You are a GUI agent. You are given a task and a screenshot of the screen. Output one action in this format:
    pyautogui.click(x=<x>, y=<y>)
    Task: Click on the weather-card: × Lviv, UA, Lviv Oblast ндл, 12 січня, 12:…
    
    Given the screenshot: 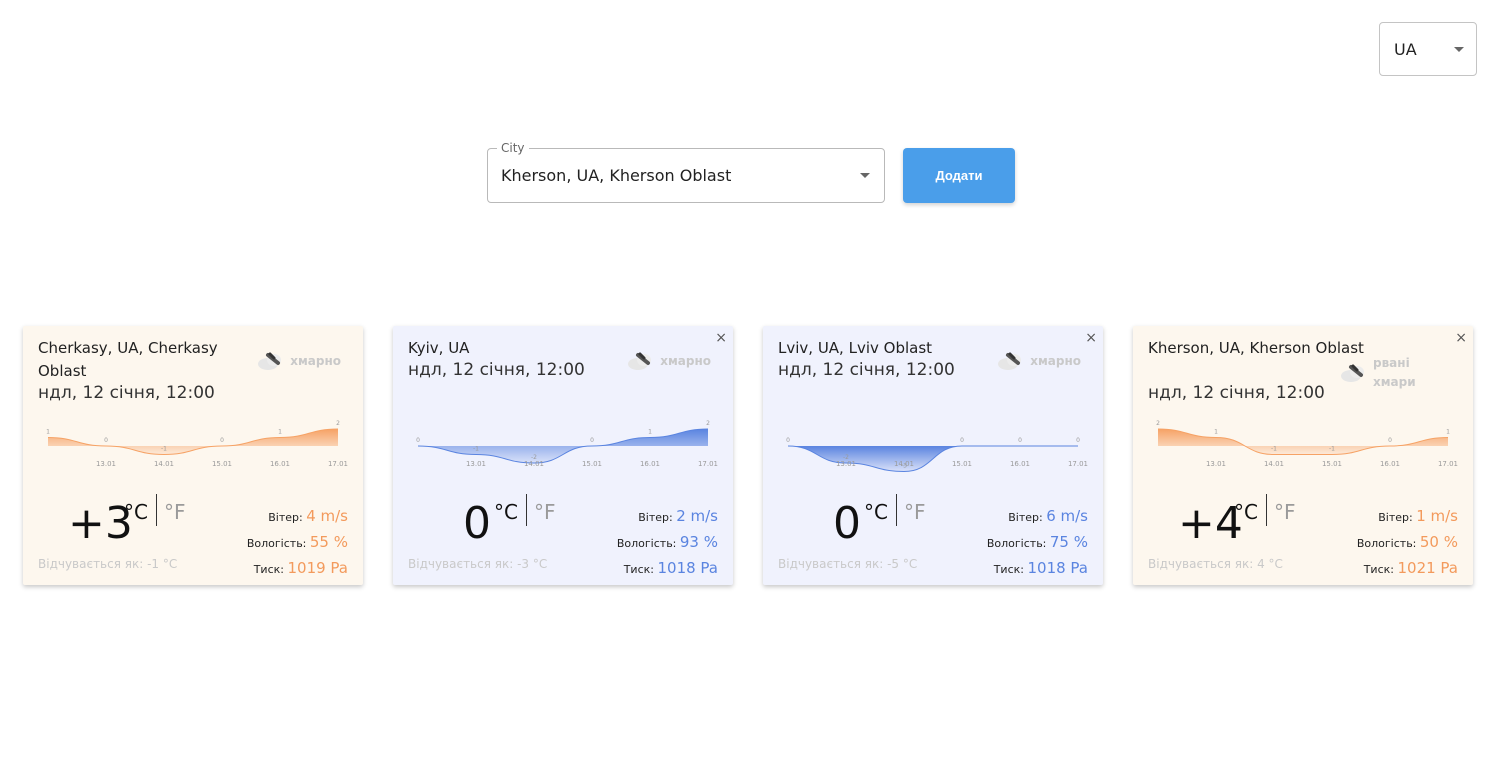 What is the action you would take?
    pyautogui.click(x=933, y=455)
    